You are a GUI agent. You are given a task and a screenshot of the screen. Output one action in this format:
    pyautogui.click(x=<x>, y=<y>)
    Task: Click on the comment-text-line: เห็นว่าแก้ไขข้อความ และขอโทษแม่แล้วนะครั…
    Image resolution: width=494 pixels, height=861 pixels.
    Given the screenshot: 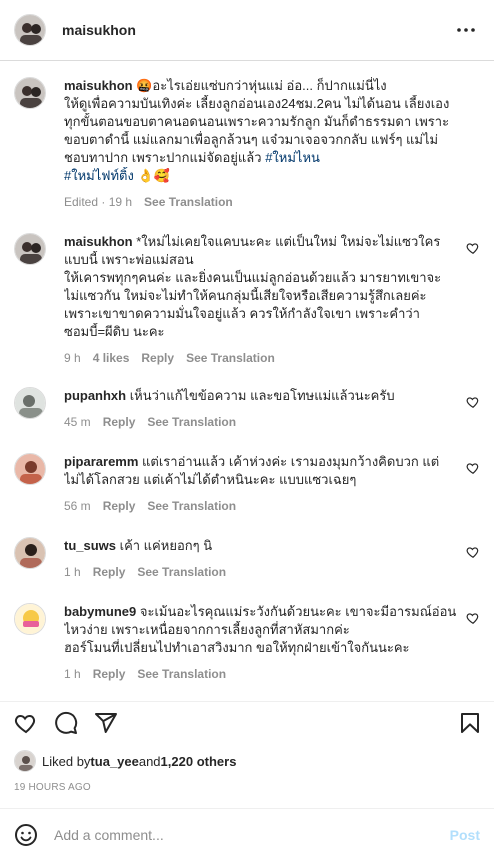 What is the action you would take?
    pyautogui.click(x=260, y=395)
    